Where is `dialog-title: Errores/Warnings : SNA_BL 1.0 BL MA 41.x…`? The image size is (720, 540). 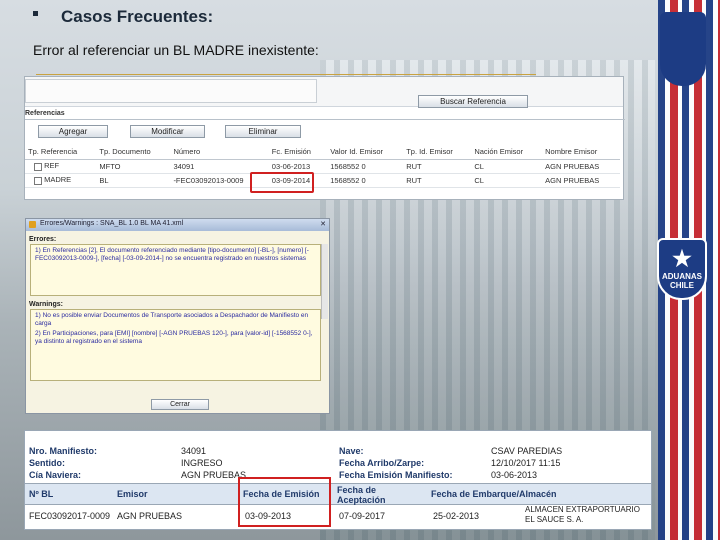 dialog-title: Errores/Warnings : SNA_BL 1.0 BL MA 41.x… is located at coordinates (112, 223).